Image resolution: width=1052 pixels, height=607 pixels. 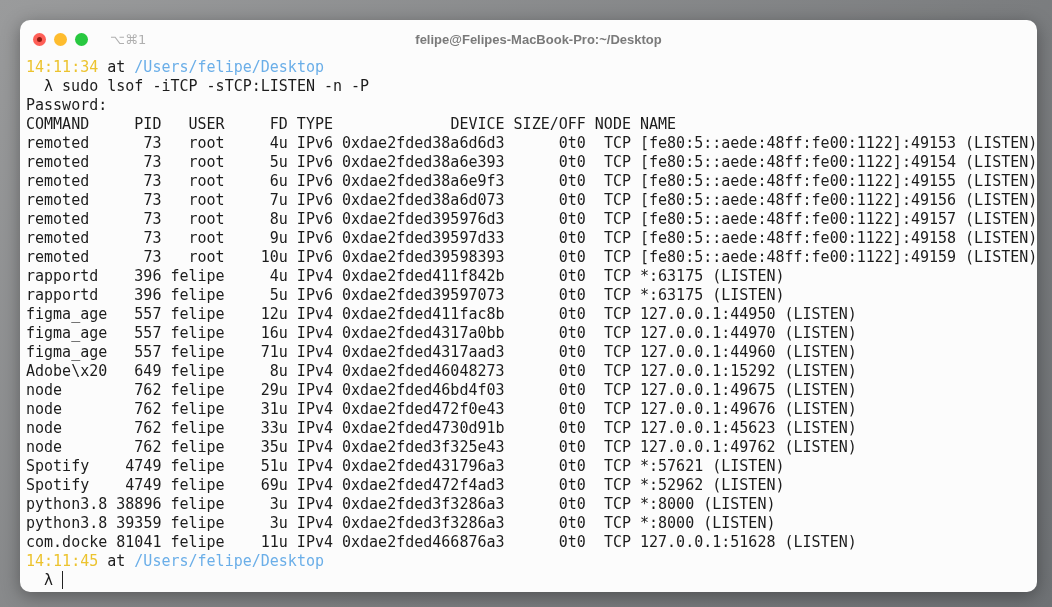 What do you see at coordinates (39, 39) in the screenshot?
I see `close-button` at bounding box center [39, 39].